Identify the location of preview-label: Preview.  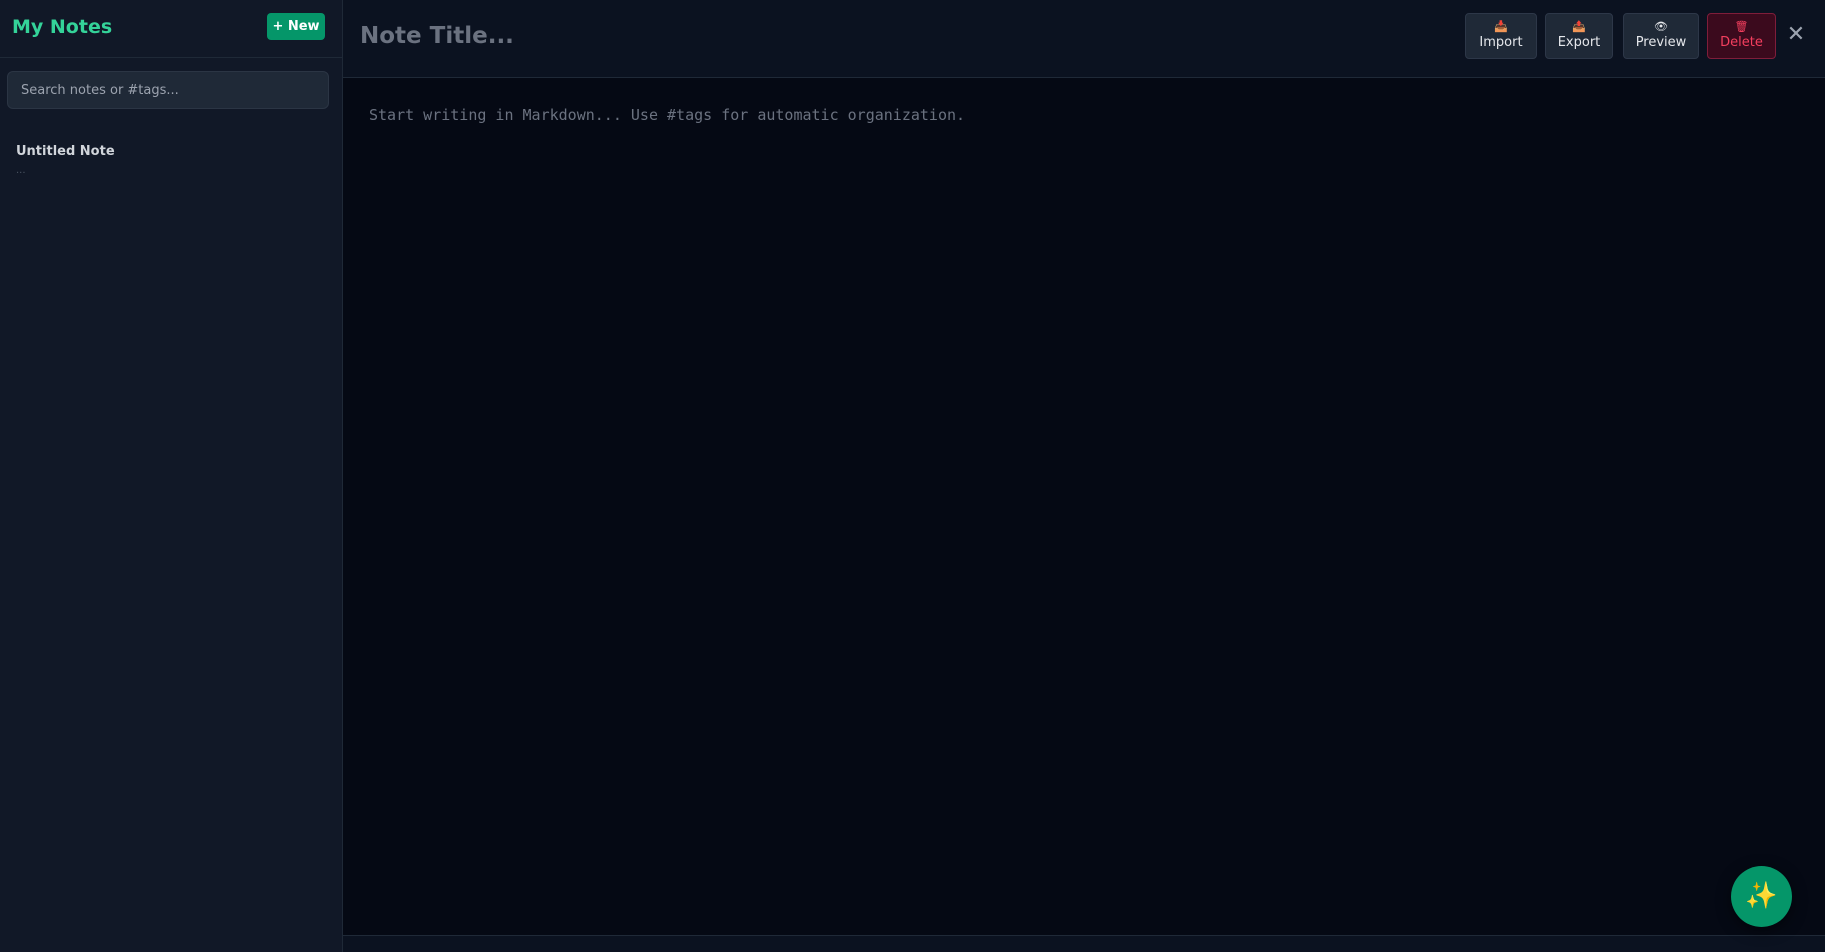
(1661, 42).